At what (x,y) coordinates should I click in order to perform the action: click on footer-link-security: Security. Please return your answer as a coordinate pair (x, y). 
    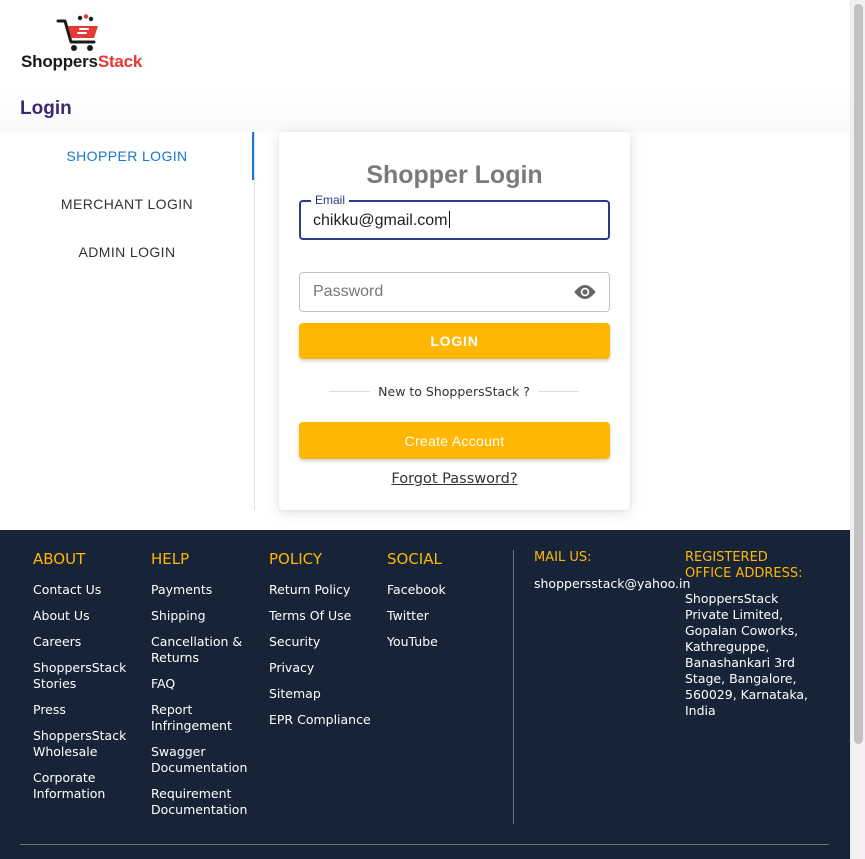
    Looking at the image, I should click on (324, 642).